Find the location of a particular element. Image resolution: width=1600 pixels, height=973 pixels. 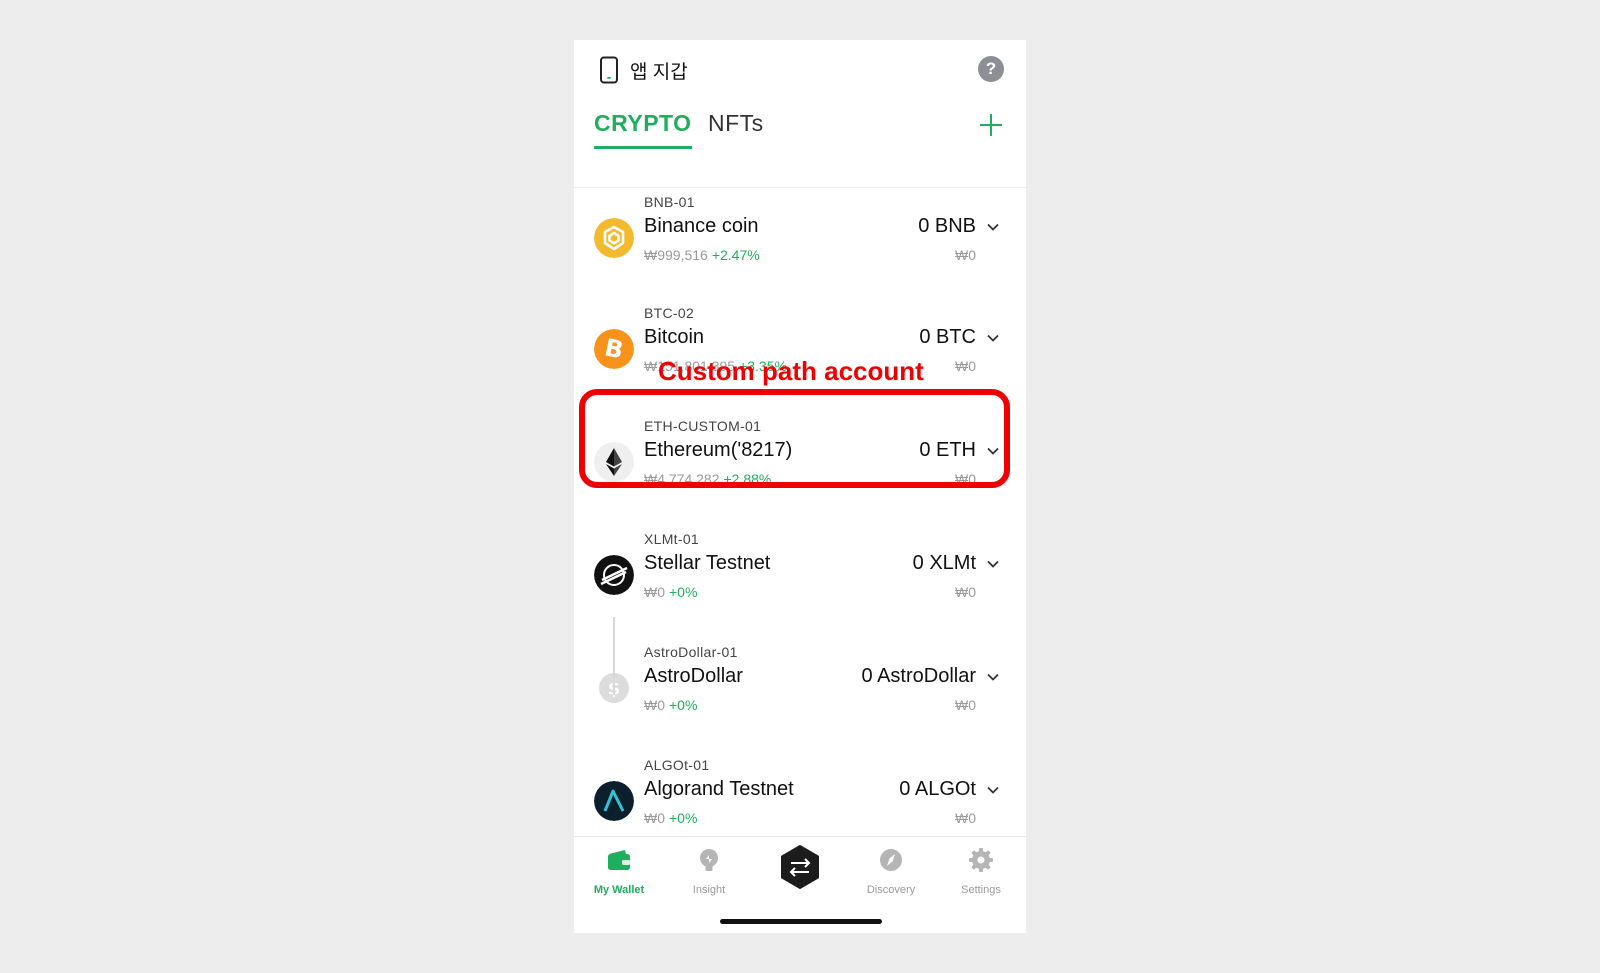

nav-settings: Settings is located at coordinates (981, 871).